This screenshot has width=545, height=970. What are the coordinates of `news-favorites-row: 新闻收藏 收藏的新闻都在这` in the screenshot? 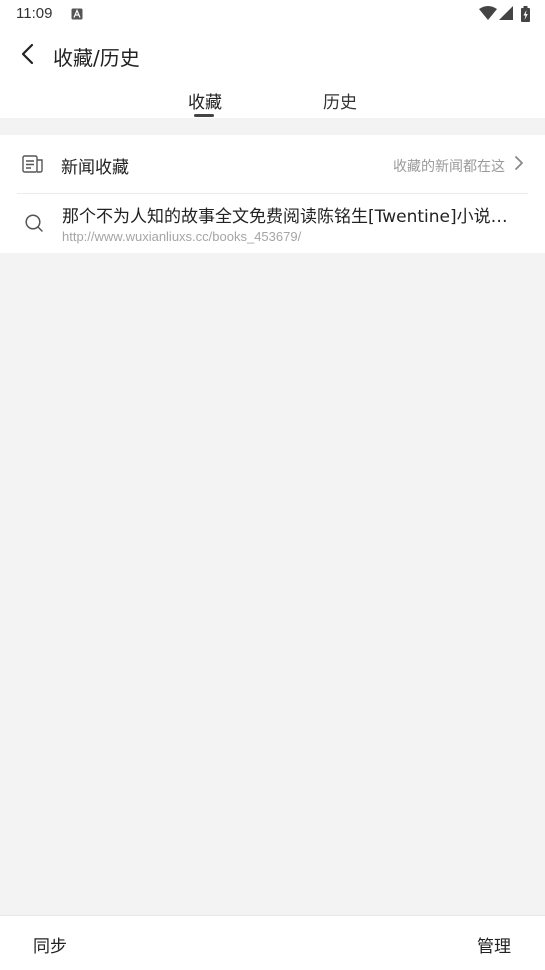 It's located at (272, 164).